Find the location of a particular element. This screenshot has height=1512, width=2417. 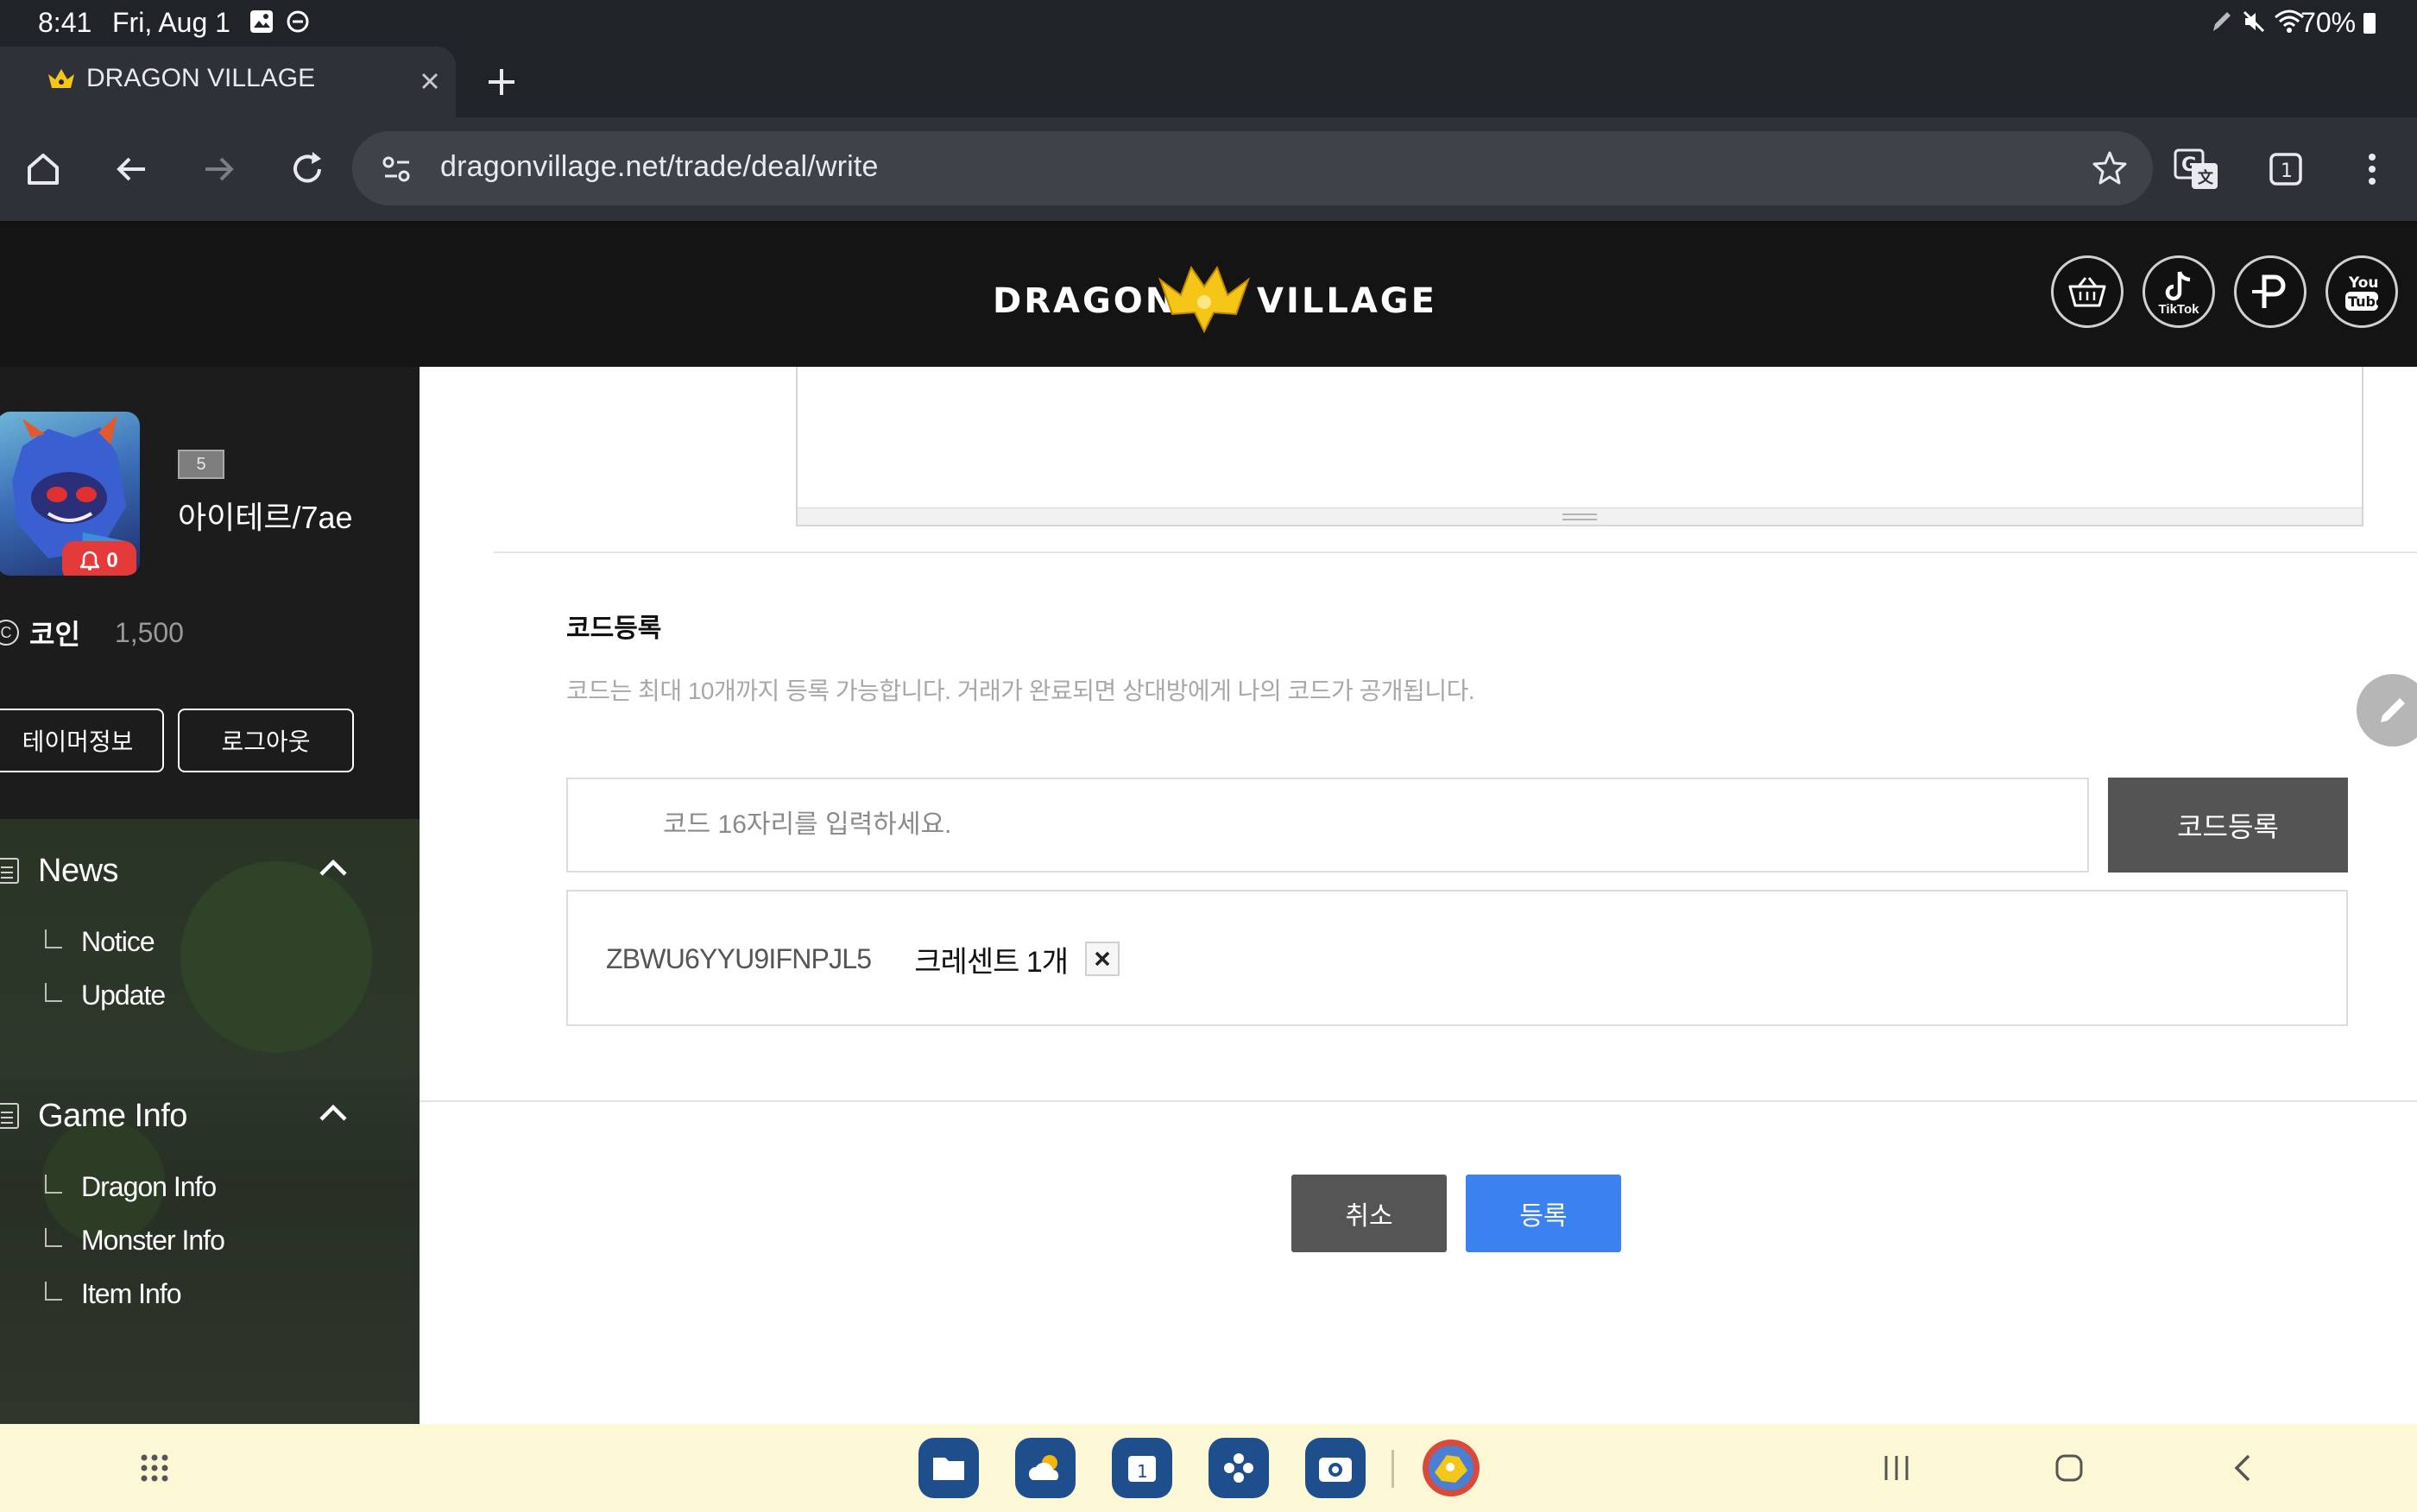

files-app-icon is located at coordinates (948, 1468).